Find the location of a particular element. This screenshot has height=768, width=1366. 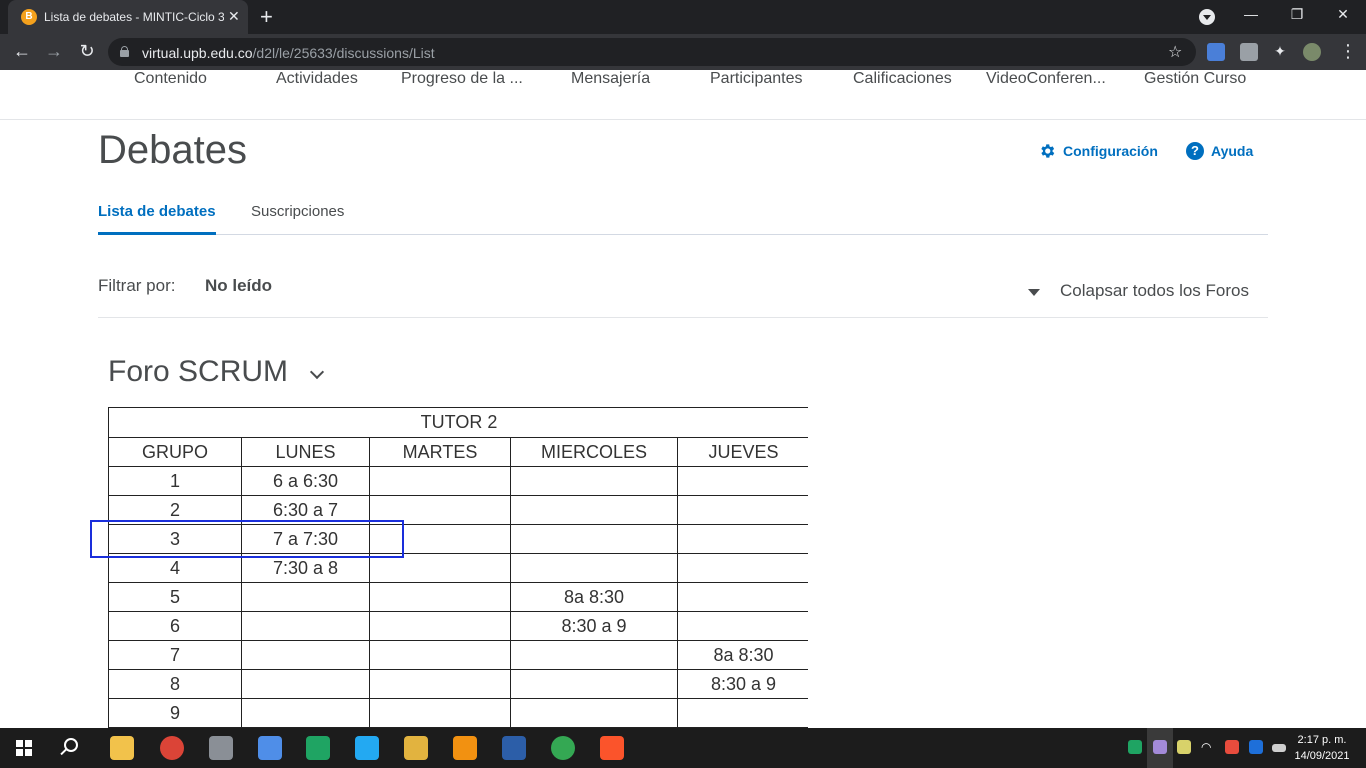

schedule-row: 6 8:30 a 9 is located at coordinates (458, 626).